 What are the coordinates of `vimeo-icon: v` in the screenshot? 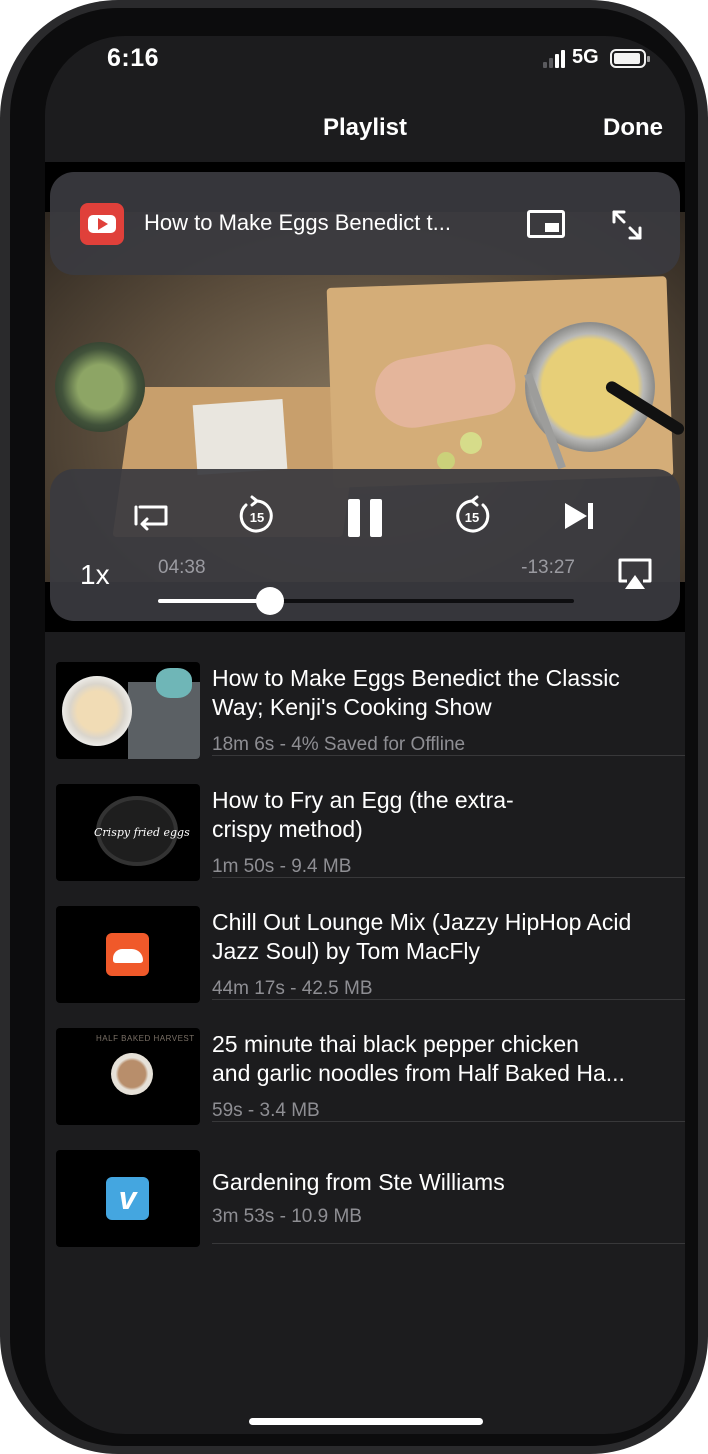 It's located at (127, 1198).